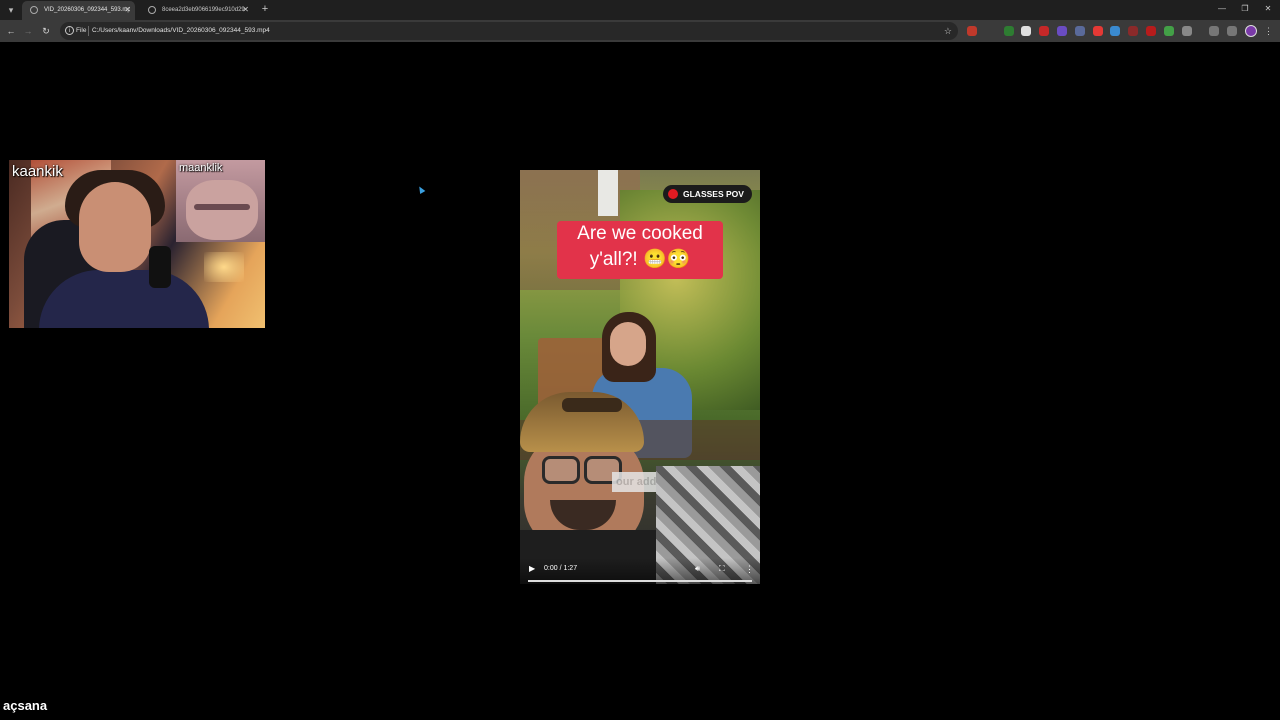 The width and height of the screenshot is (1280, 720). Describe the element at coordinates (749, 569) in the screenshot. I see `more-options-icon: ⋮` at that location.